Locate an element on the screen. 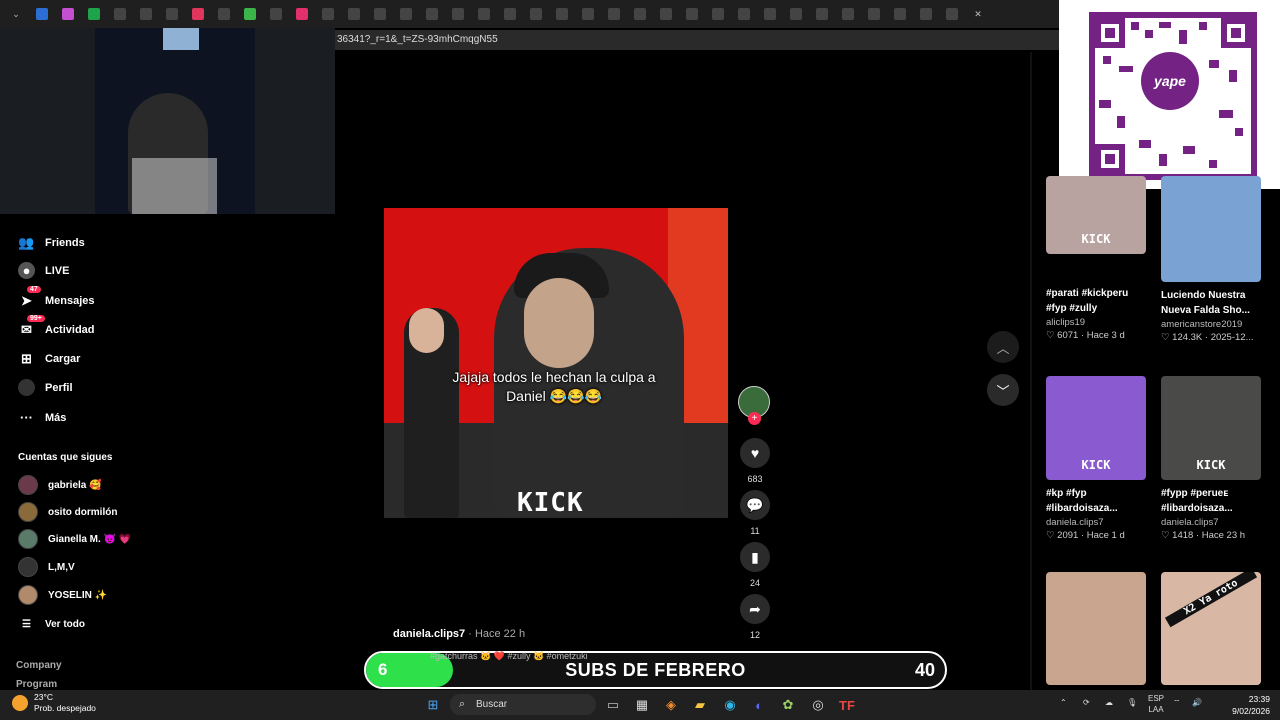  tab-p is located at coordinates (510, 14).